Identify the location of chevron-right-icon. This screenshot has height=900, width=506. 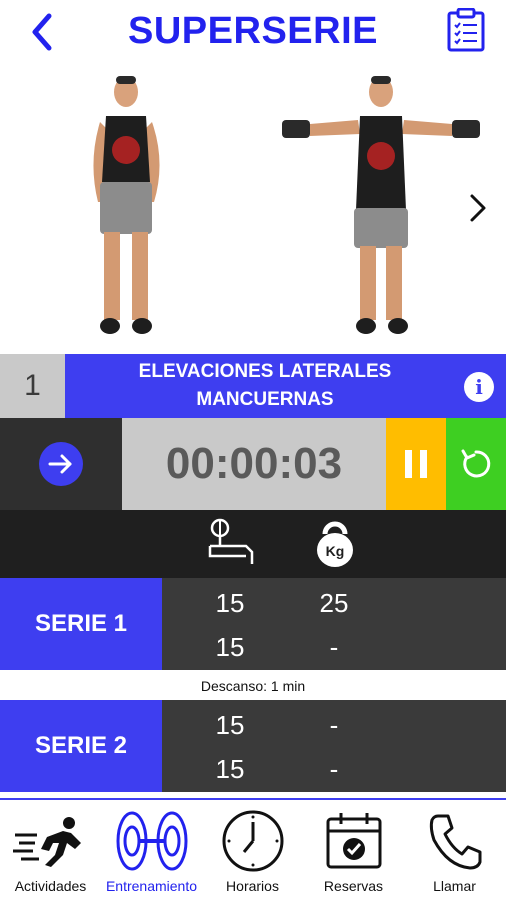
(478, 208).